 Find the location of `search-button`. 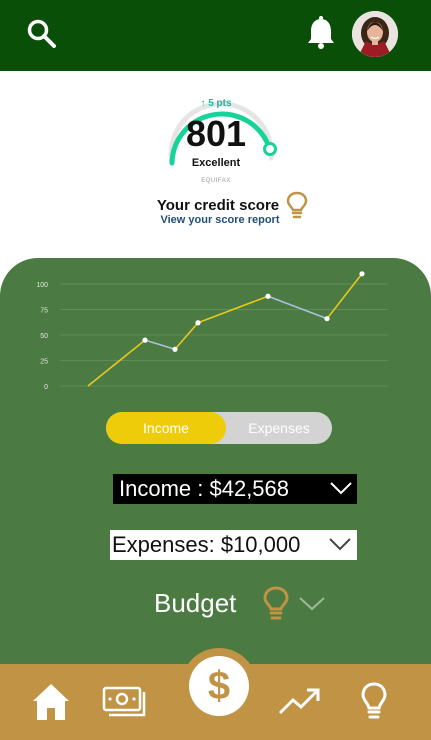

search-button is located at coordinates (42, 34).